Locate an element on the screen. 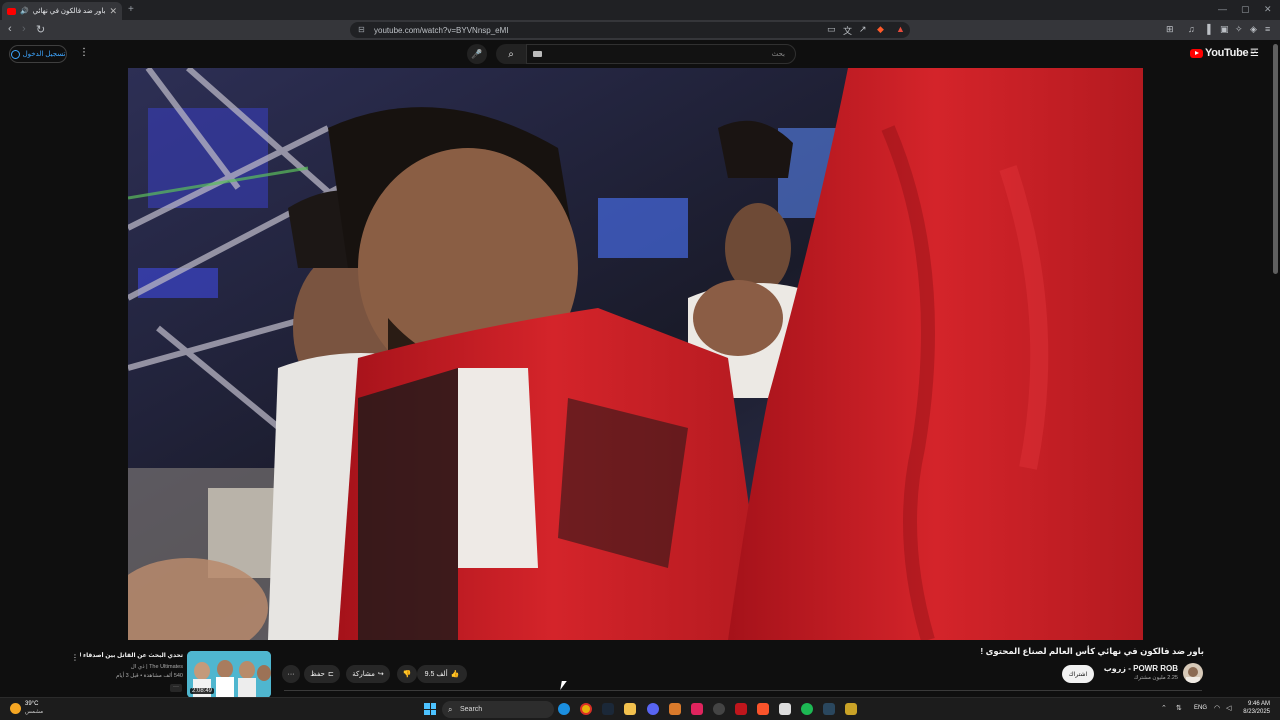  tray-network-icon: ⇅ is located at coordinates (1179, 708).